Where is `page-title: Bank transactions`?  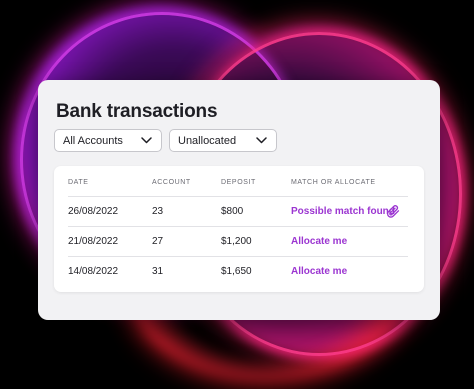 page-title: Bank transactions is located at coordinates (137, 111).